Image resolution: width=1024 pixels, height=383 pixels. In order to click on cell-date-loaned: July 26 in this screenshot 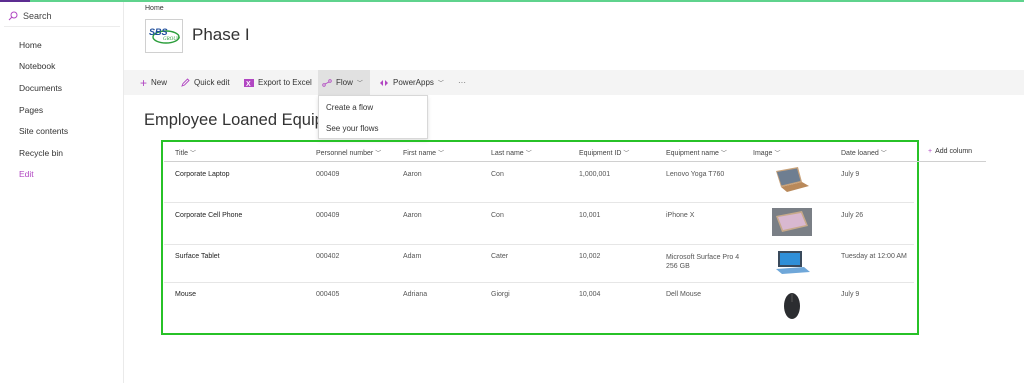, I will do `click(852, 215)`.